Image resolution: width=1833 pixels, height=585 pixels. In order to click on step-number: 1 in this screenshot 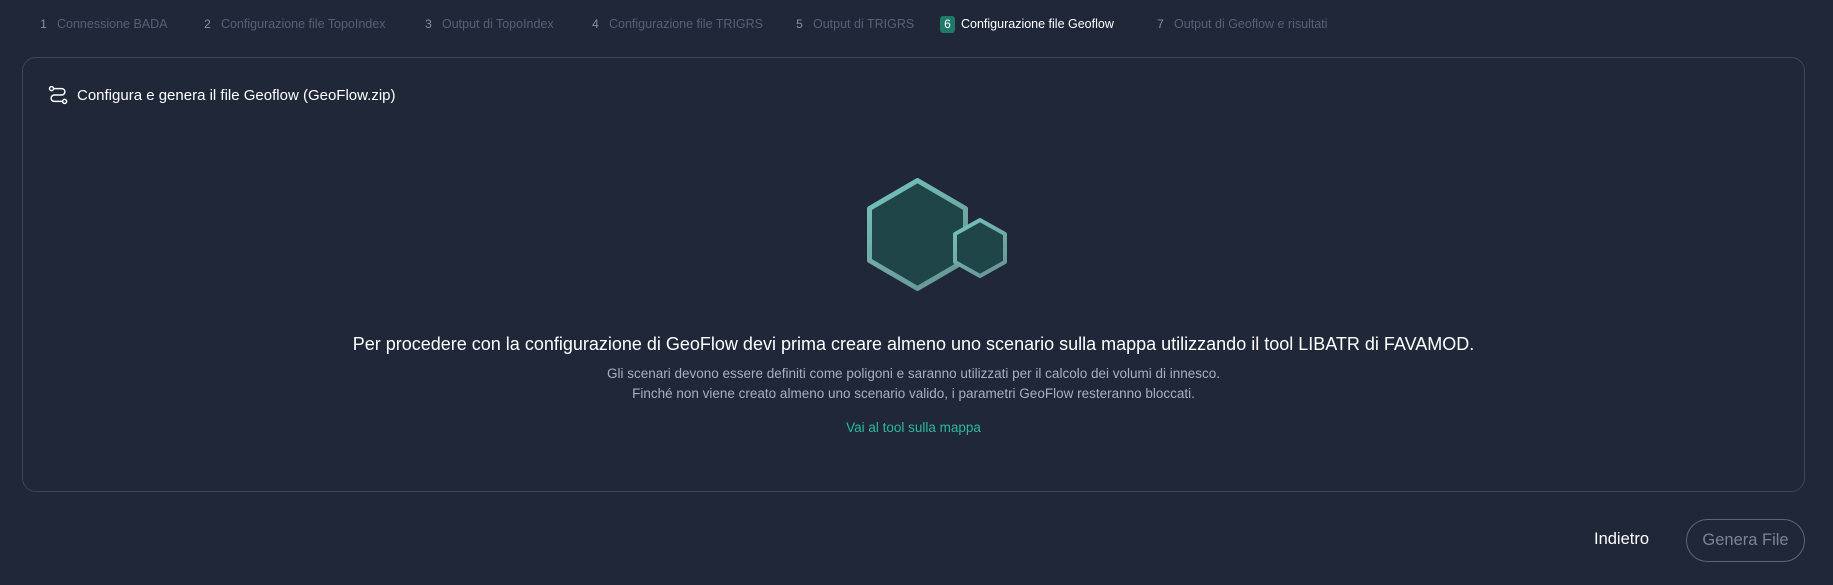, I will do `click(43, 24)`.